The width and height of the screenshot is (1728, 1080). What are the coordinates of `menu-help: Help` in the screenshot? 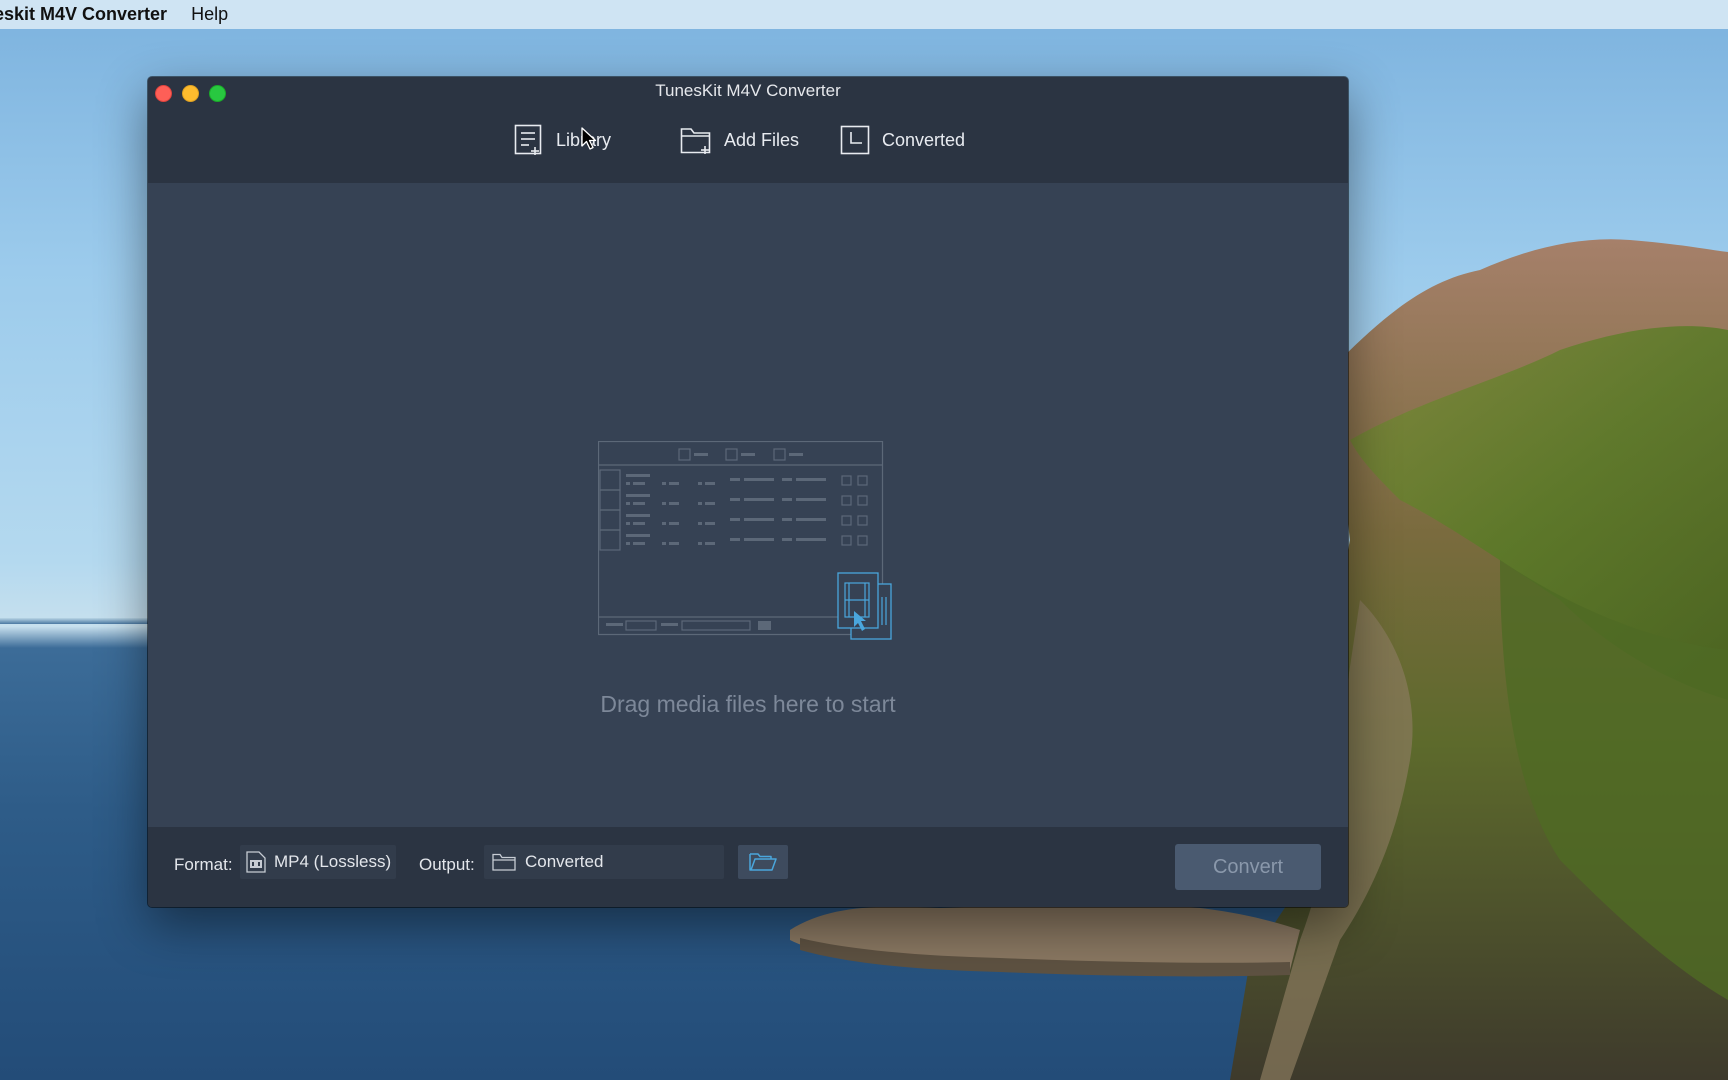 It's located at (209, 14).